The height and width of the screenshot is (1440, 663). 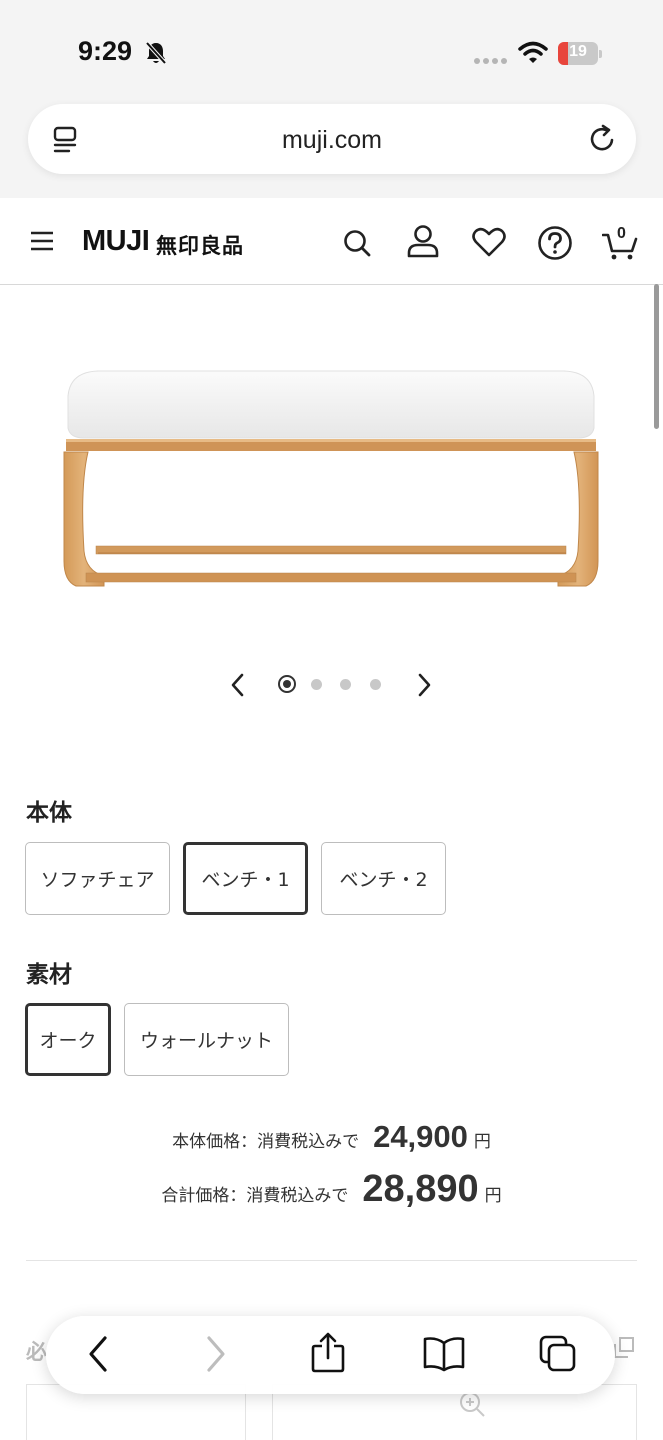 What do you see at coordinates (420, 1189) in the screenshot?
I see `total-price-value: 28,890` at bounding box center [420, 1189].